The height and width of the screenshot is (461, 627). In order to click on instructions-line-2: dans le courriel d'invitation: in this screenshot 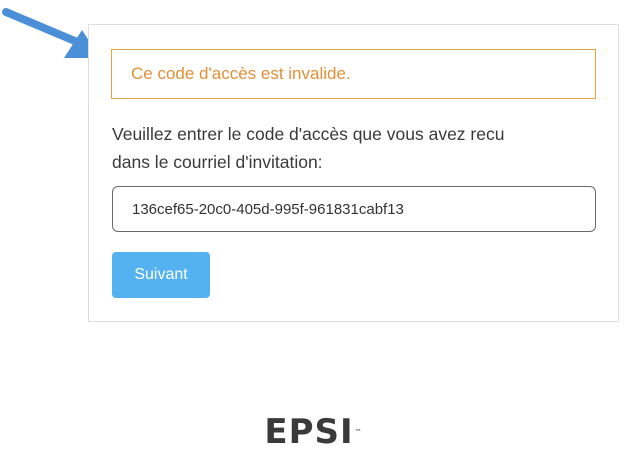, I will do `click(217, 162)`.